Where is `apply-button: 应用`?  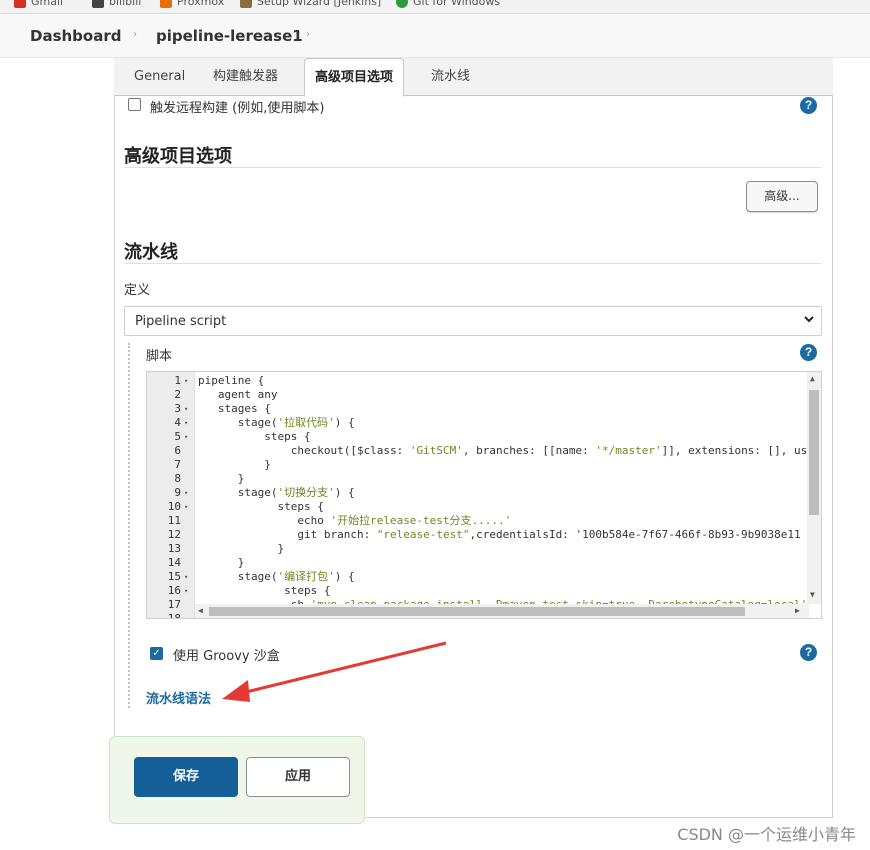
apply-button: 应用 is located at coordinates (298, 777).